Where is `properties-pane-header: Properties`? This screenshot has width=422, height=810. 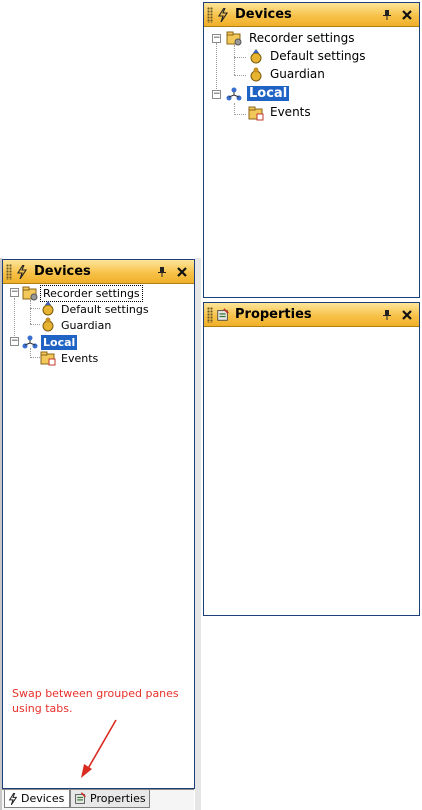 properties-pane-header: Properties is located at coordinates (311, 315).